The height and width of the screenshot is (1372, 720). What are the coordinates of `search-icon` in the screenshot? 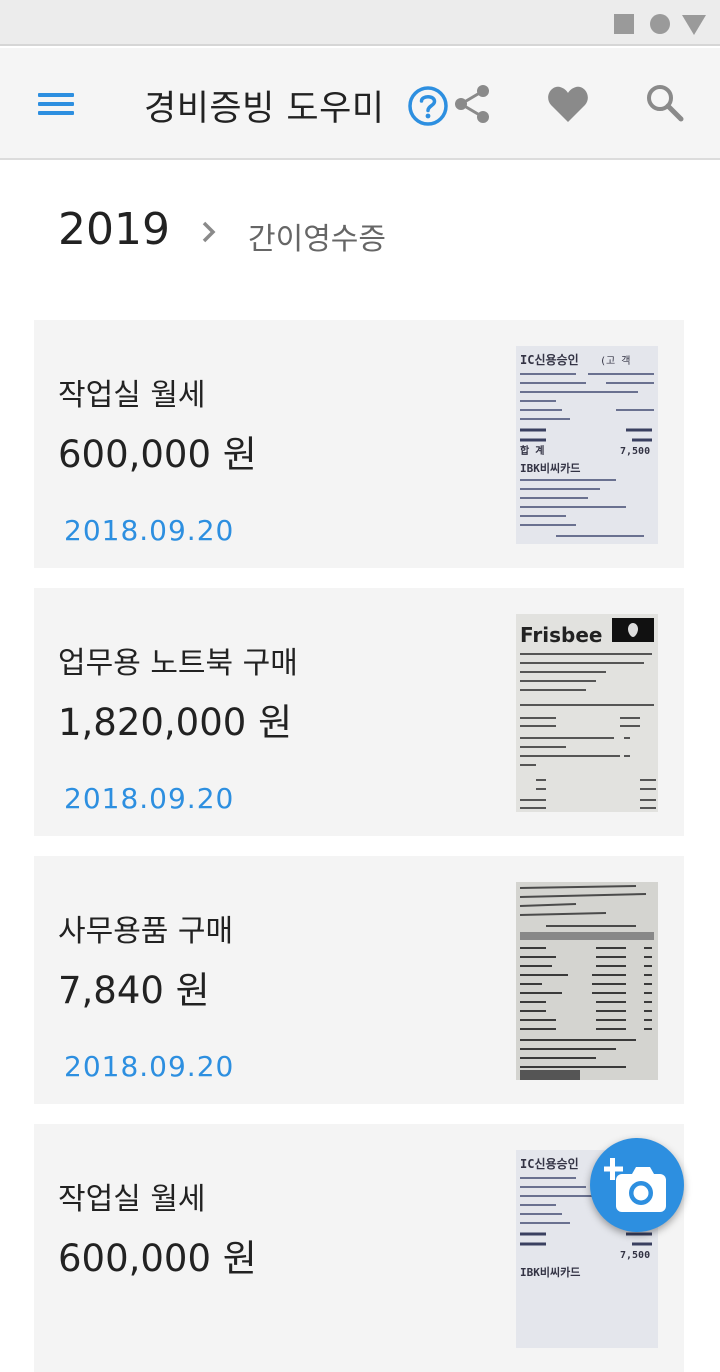 It's located at (665, 103).